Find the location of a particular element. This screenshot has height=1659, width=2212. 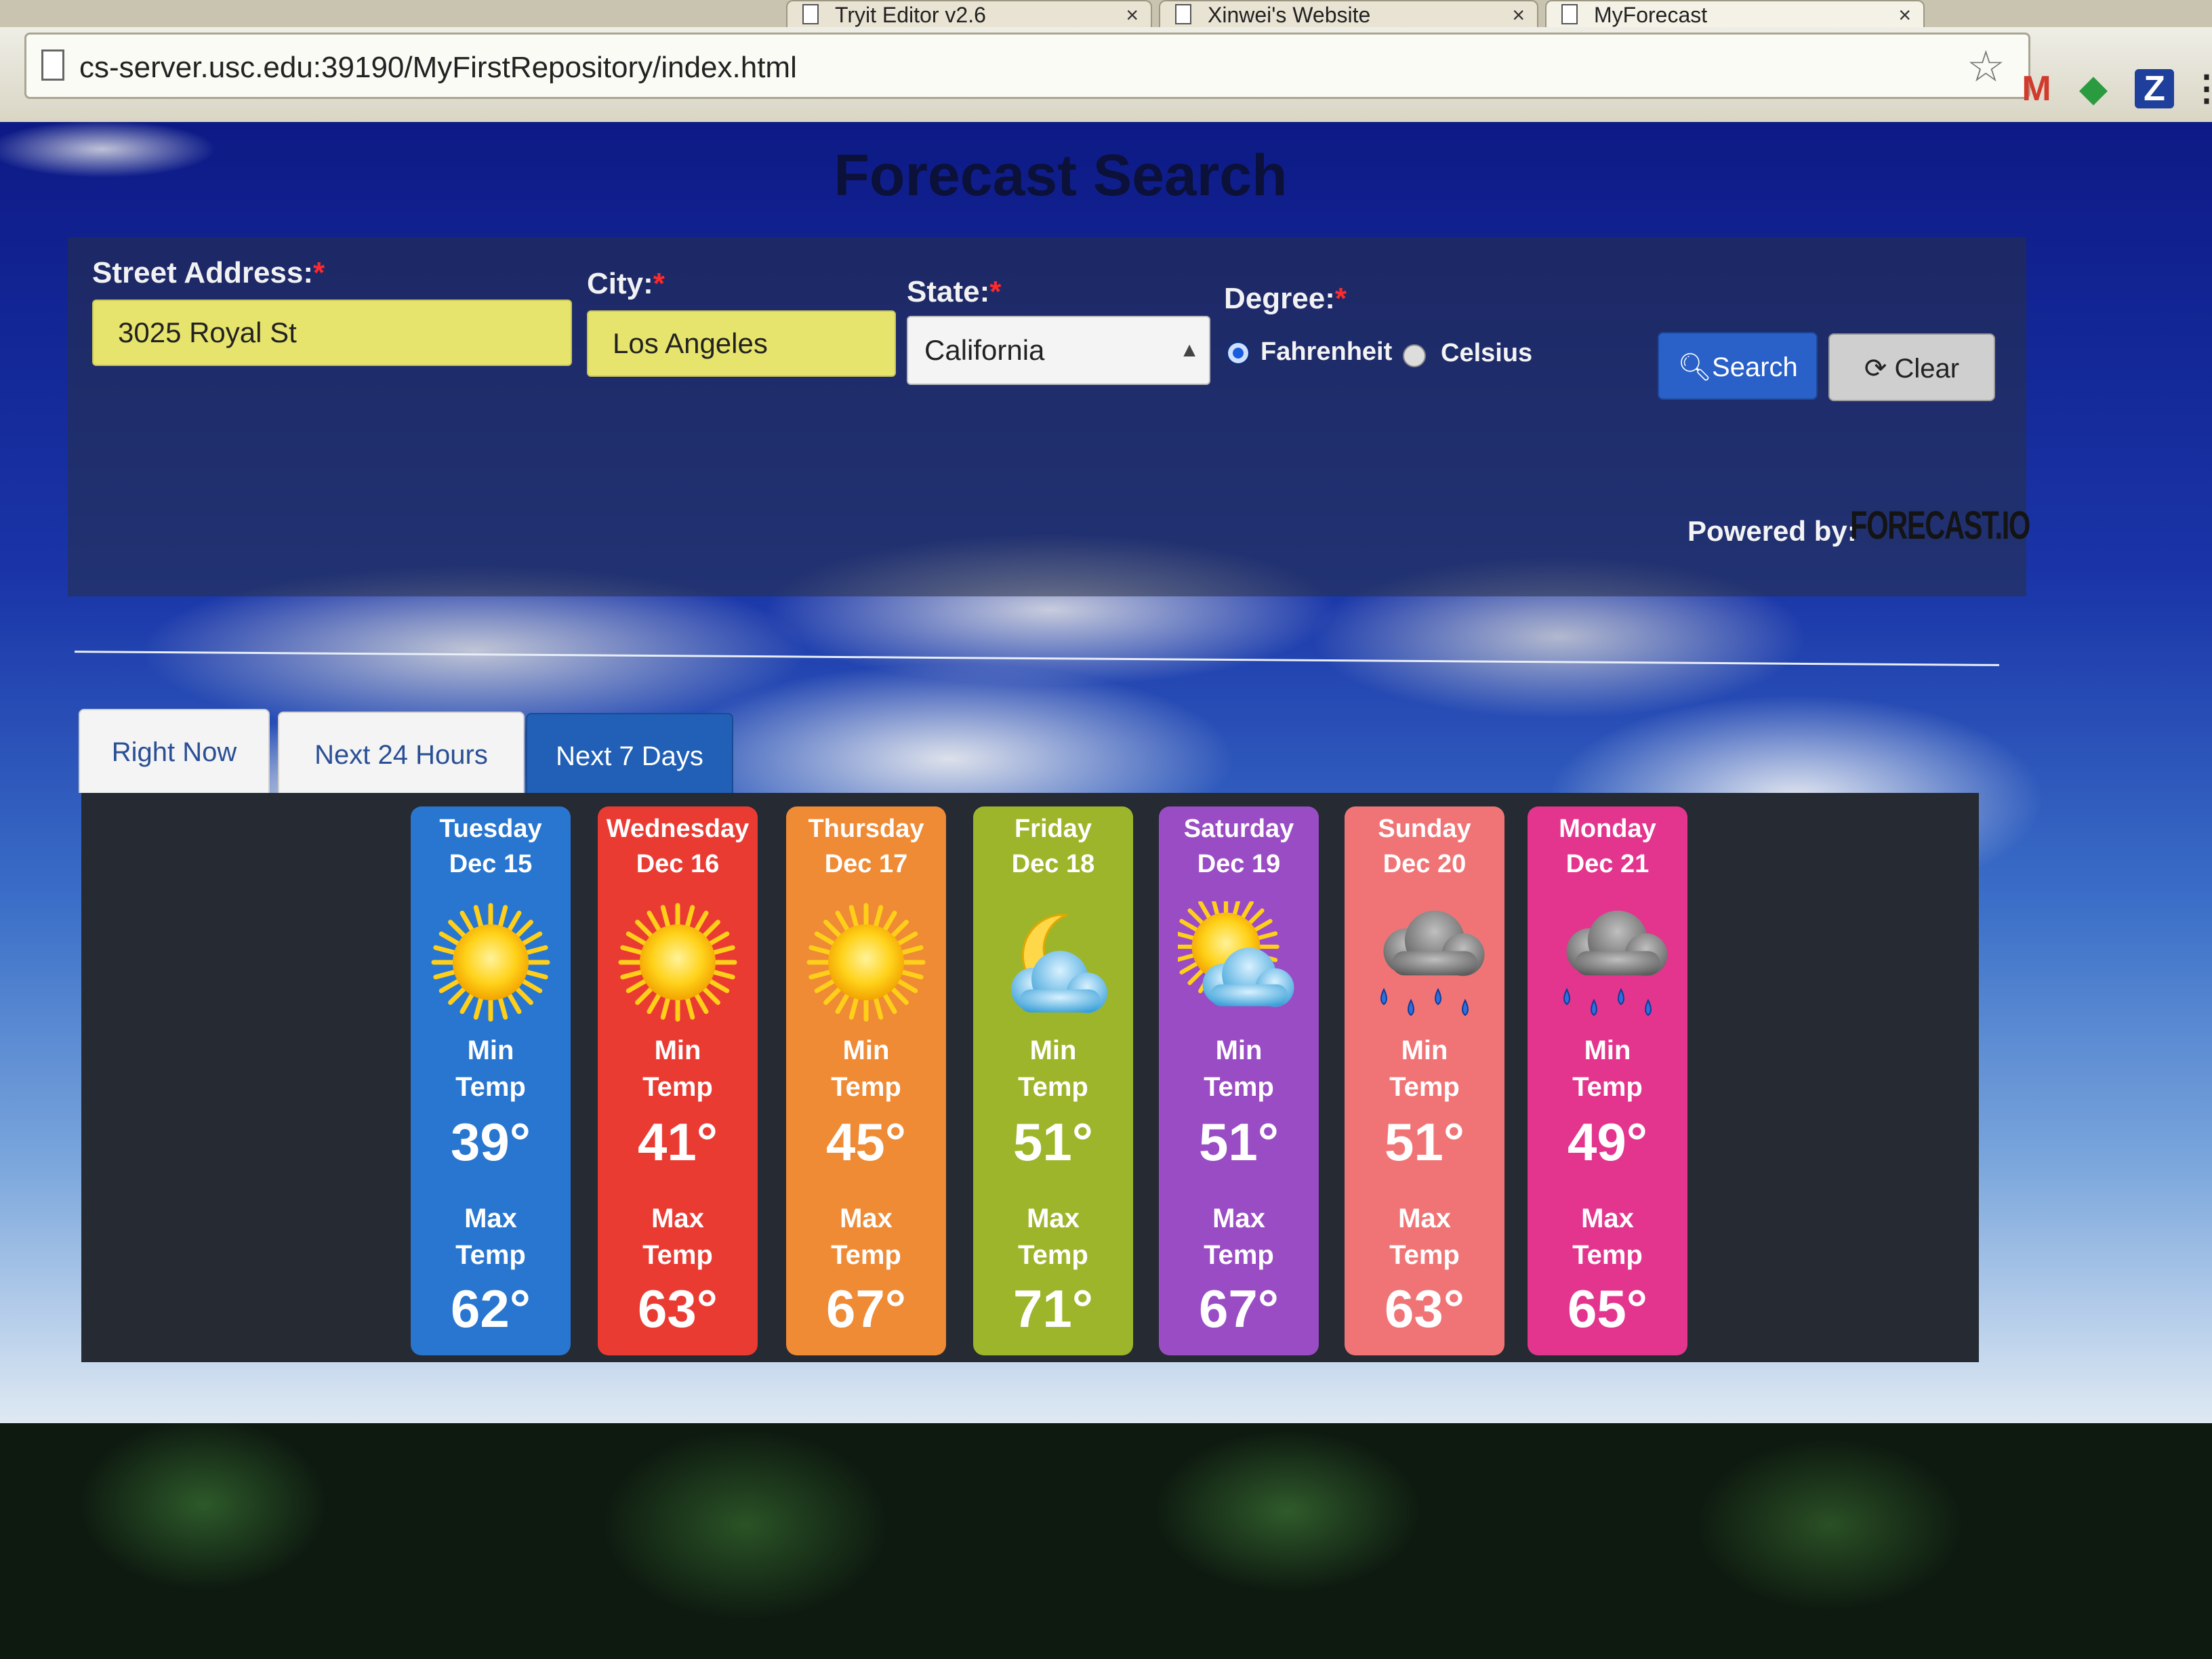

maps-extension-icon: ◆ is located at coordinates (2094, 89).